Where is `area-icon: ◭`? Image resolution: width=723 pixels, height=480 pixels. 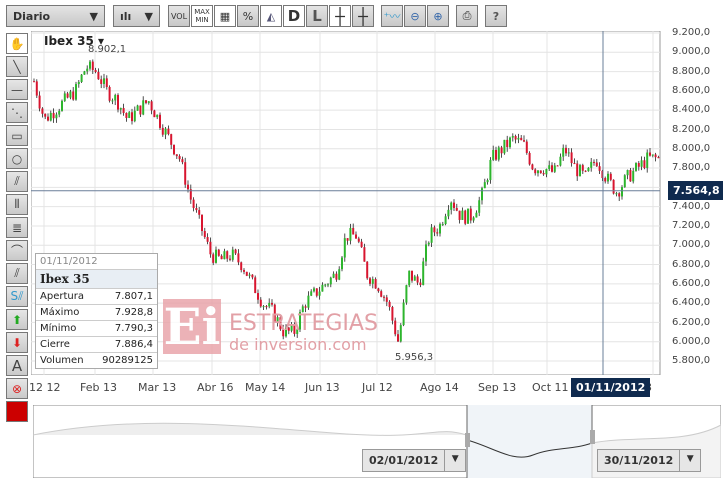 area-icon: ◭ is located at coordinates (271, 16).